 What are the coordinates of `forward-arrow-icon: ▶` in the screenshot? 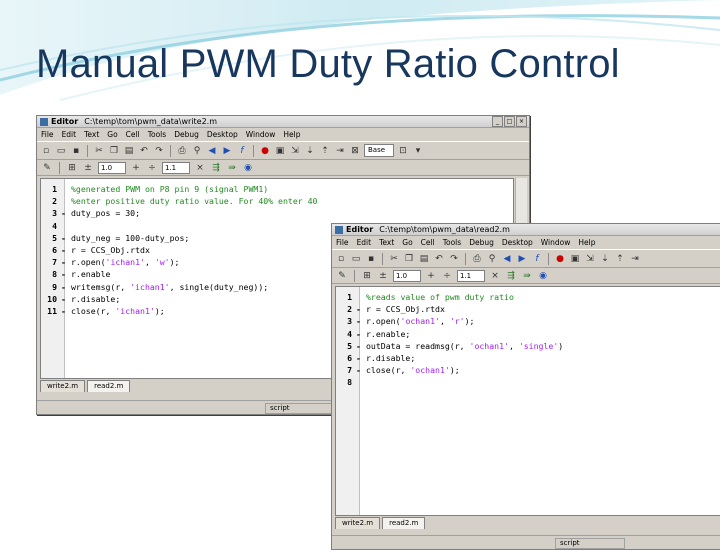 It's located at (227, 151).